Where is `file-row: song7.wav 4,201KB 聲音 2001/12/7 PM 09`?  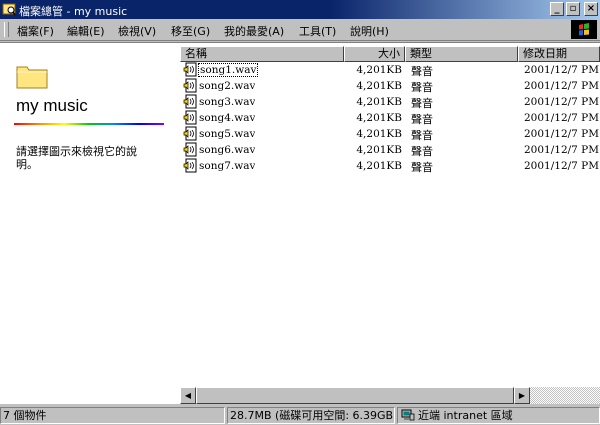
file-row: song7.wav 4,201KB 聲音 2001/12/7 PM 09 is located at coordinates (390, 166).